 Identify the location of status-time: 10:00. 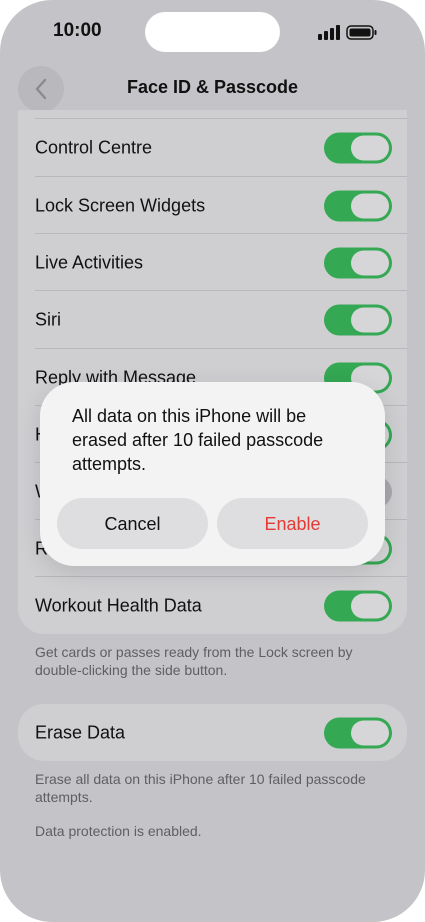
(77, 30).